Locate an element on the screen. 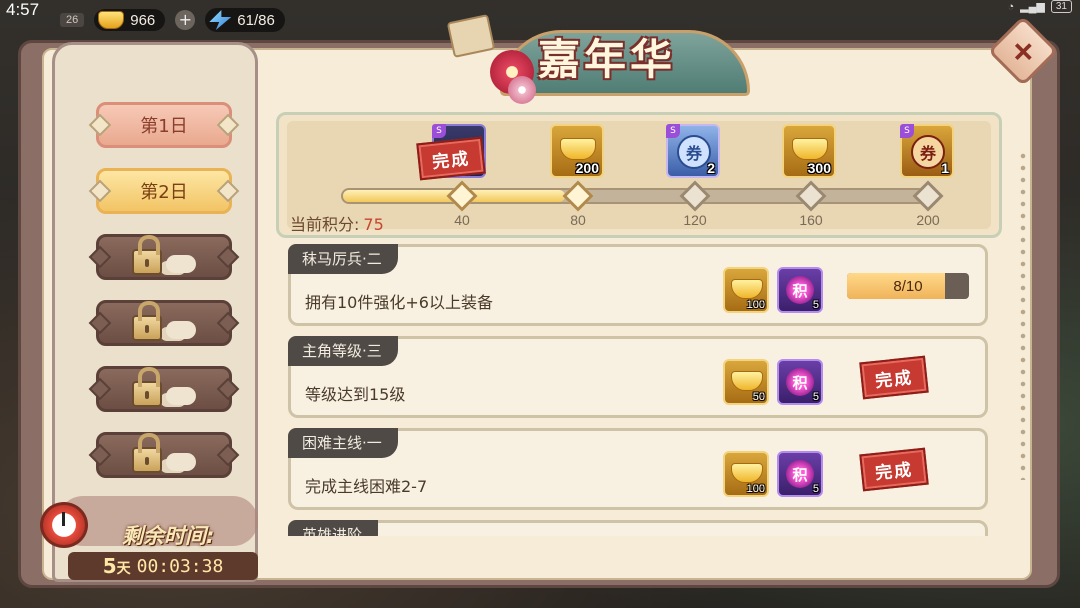 This screenshot has height=608, width=1080. remaining-time: 剩余时间: 5天 00:03:38 is located at coordinates (149, 536).